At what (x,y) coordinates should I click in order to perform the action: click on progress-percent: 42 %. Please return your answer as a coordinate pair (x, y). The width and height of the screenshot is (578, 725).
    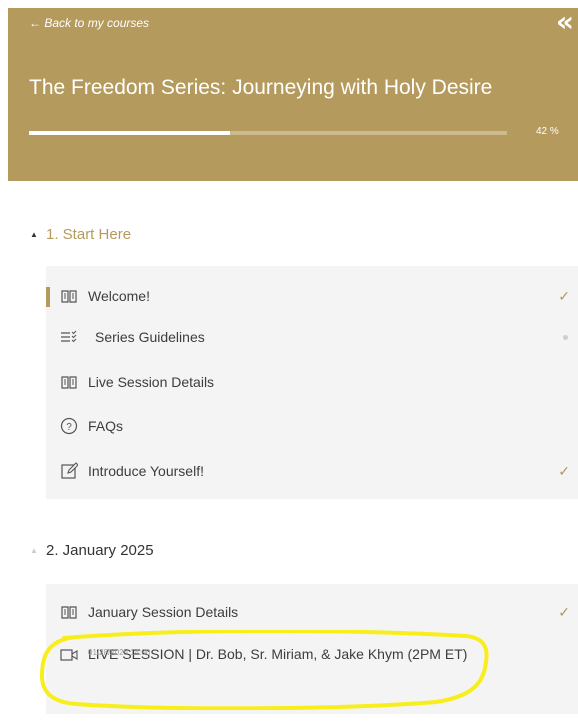
    Looking at the image, I should click on (547, 131).